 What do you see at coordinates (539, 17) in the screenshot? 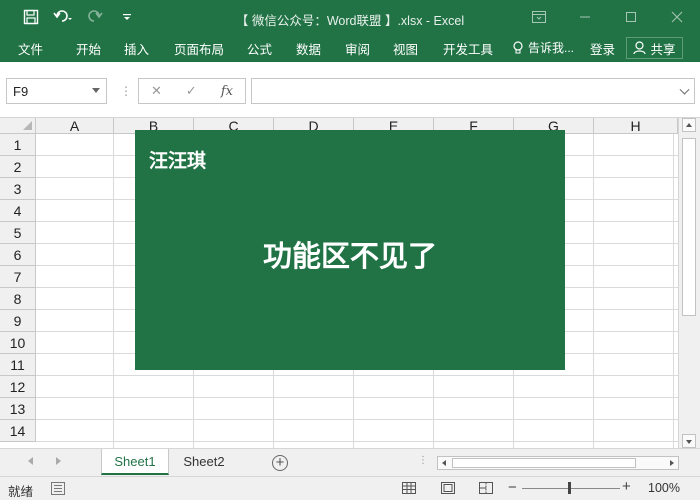
I see `ribbon-display-options-icon` at bounding box center [539, 17].